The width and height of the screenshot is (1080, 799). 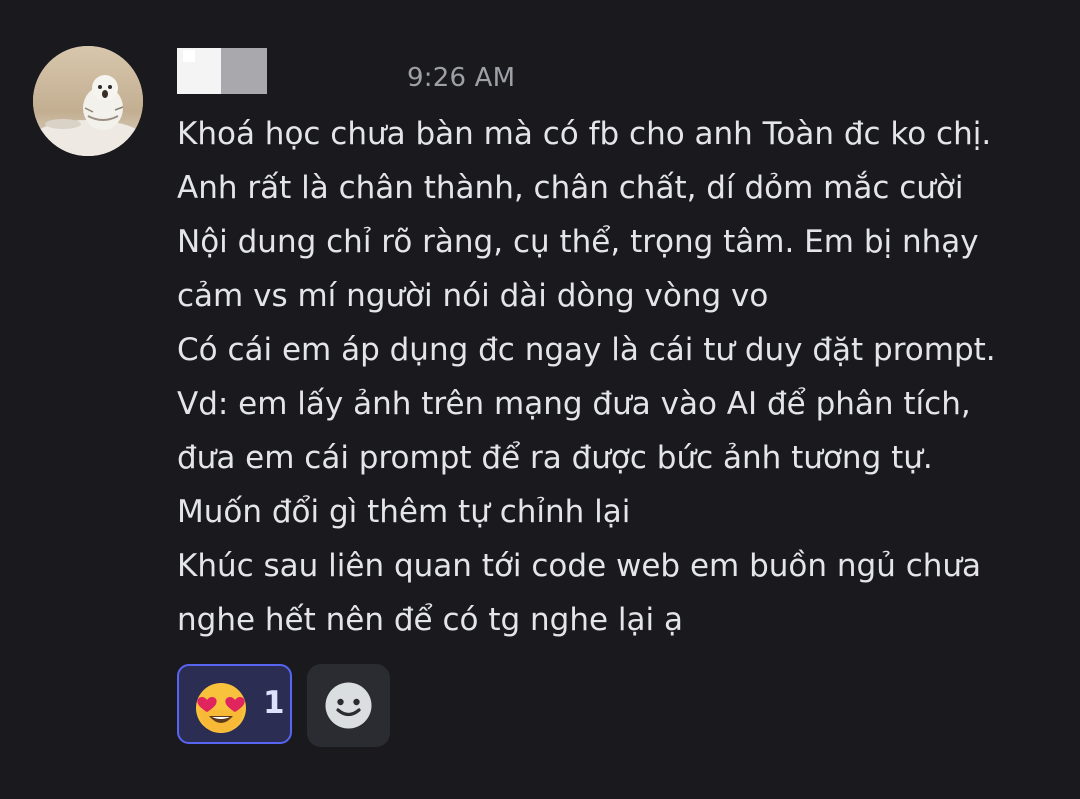 I want to click on owl-photo-icon, so click(x=88, y=101).